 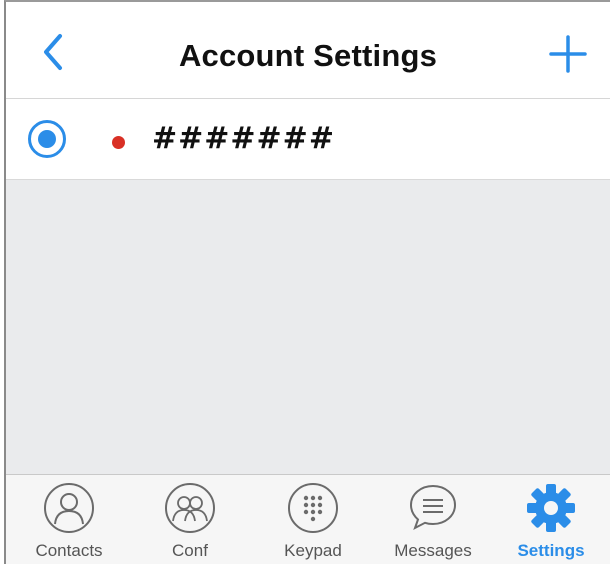 I want to click on conference-icon, so click(x=190, y=508).